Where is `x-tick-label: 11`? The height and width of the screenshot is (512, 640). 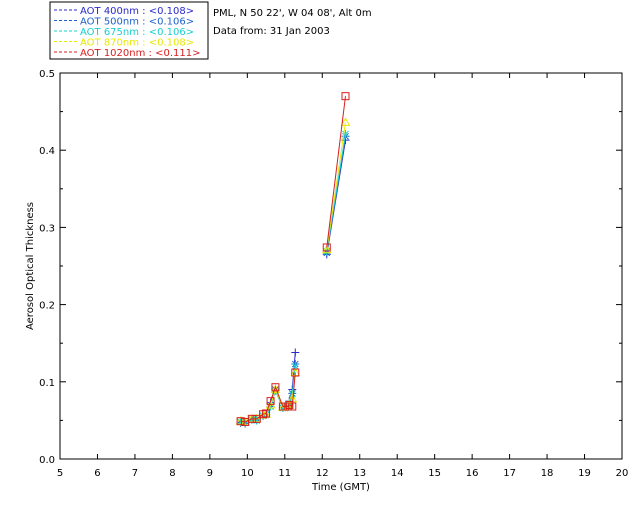
x-tick-label: 11 is located at coordinates (284, 473).